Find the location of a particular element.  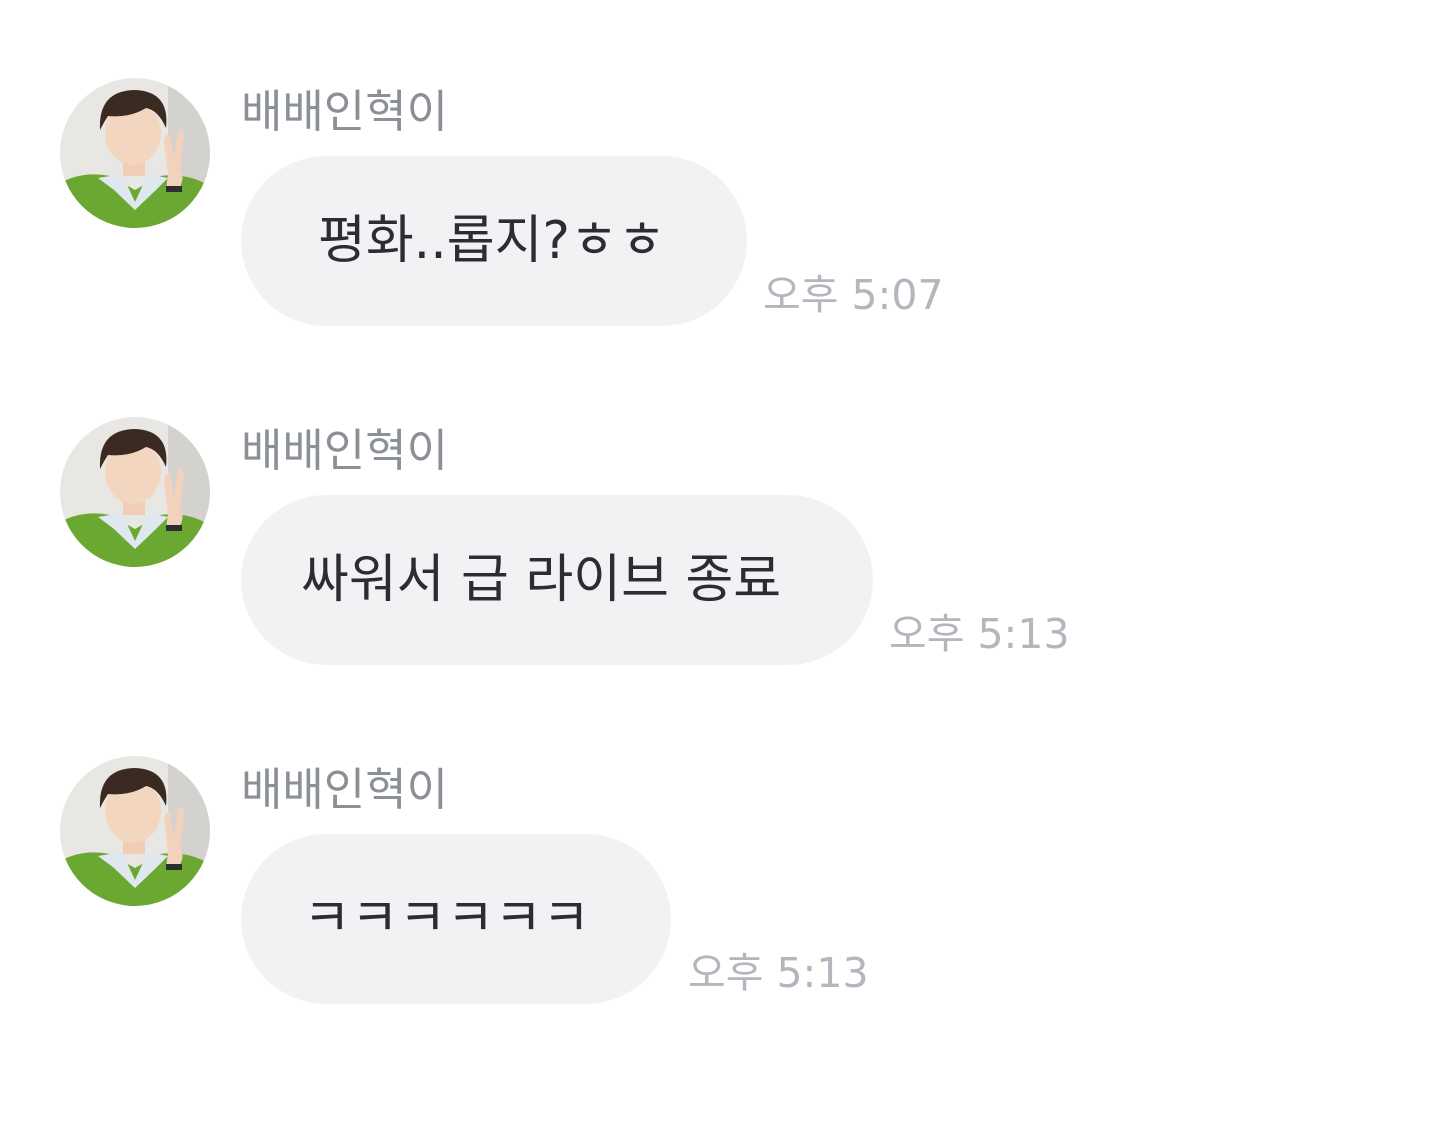

message-bubble: ㅋㅋㅋㅋㅋㅋ is located at coordinates (456, 919).